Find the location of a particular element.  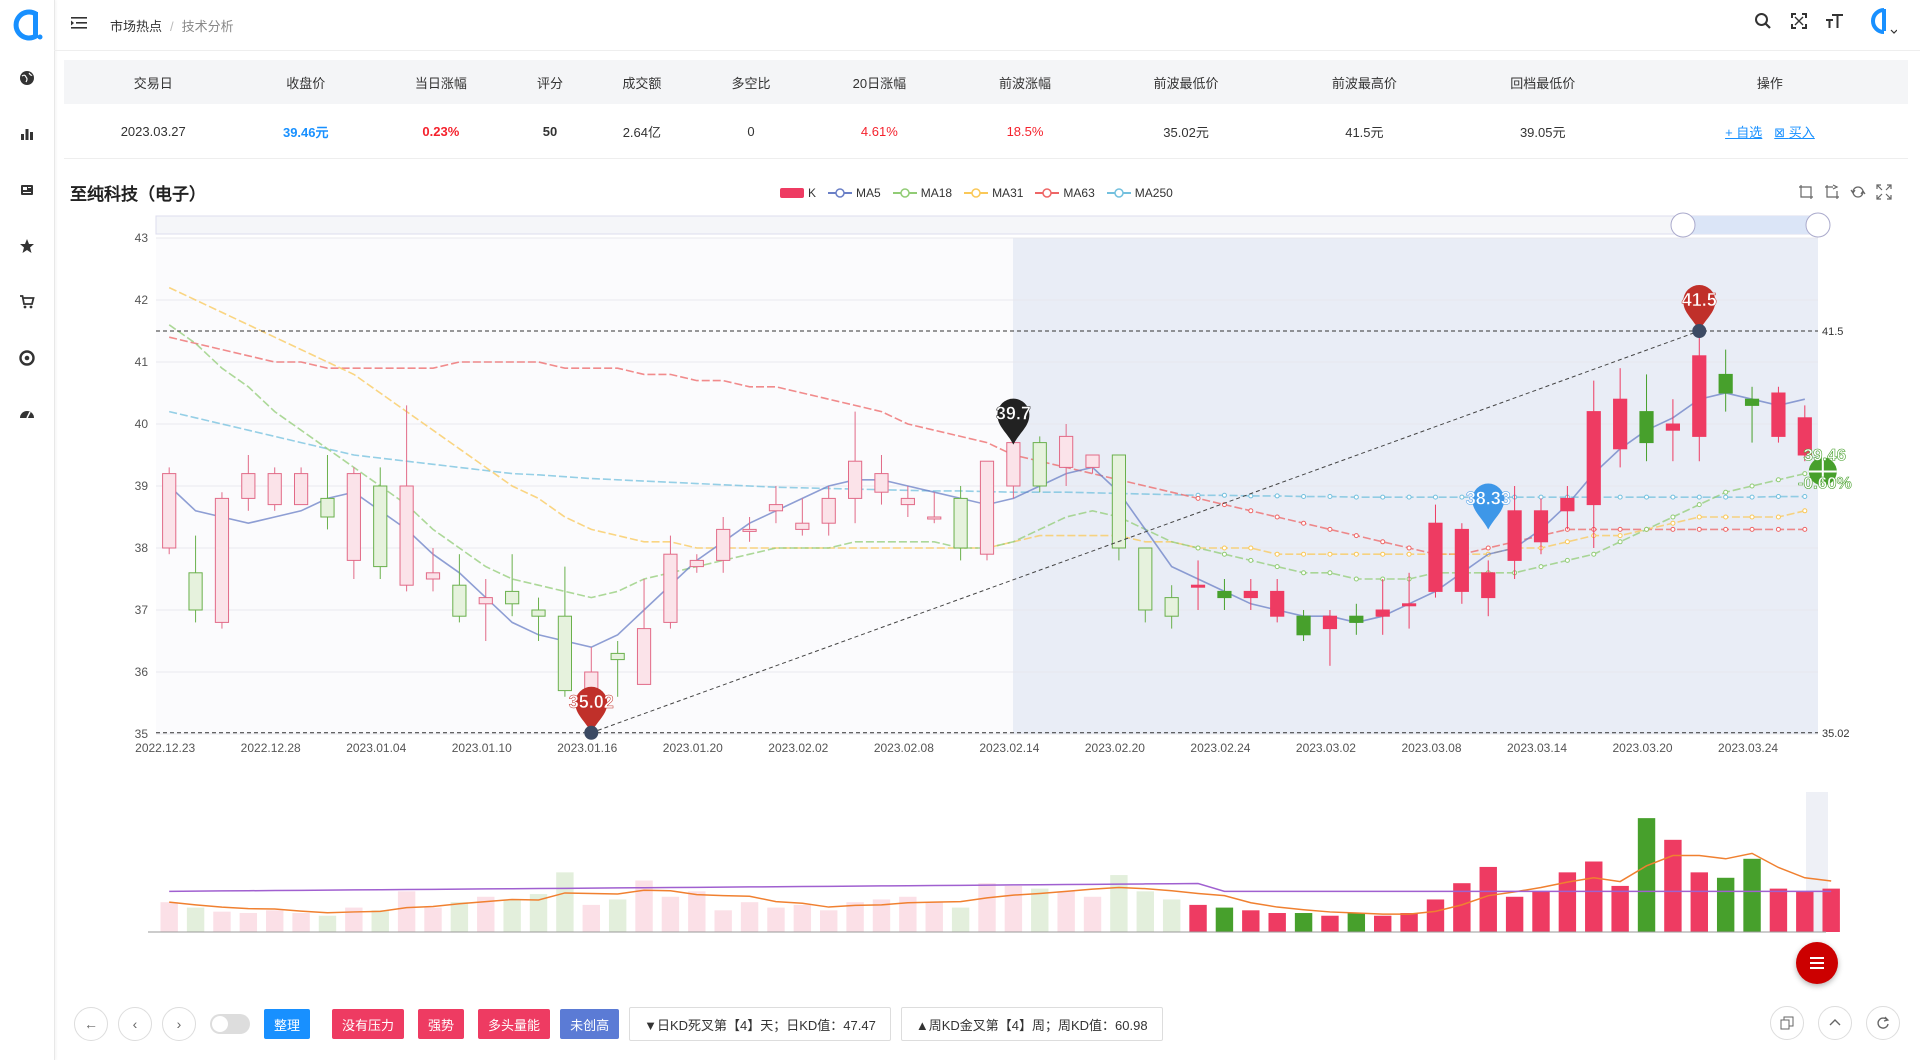

x-tick-label: 2022.12.23 is located at coordinates (165, 748).